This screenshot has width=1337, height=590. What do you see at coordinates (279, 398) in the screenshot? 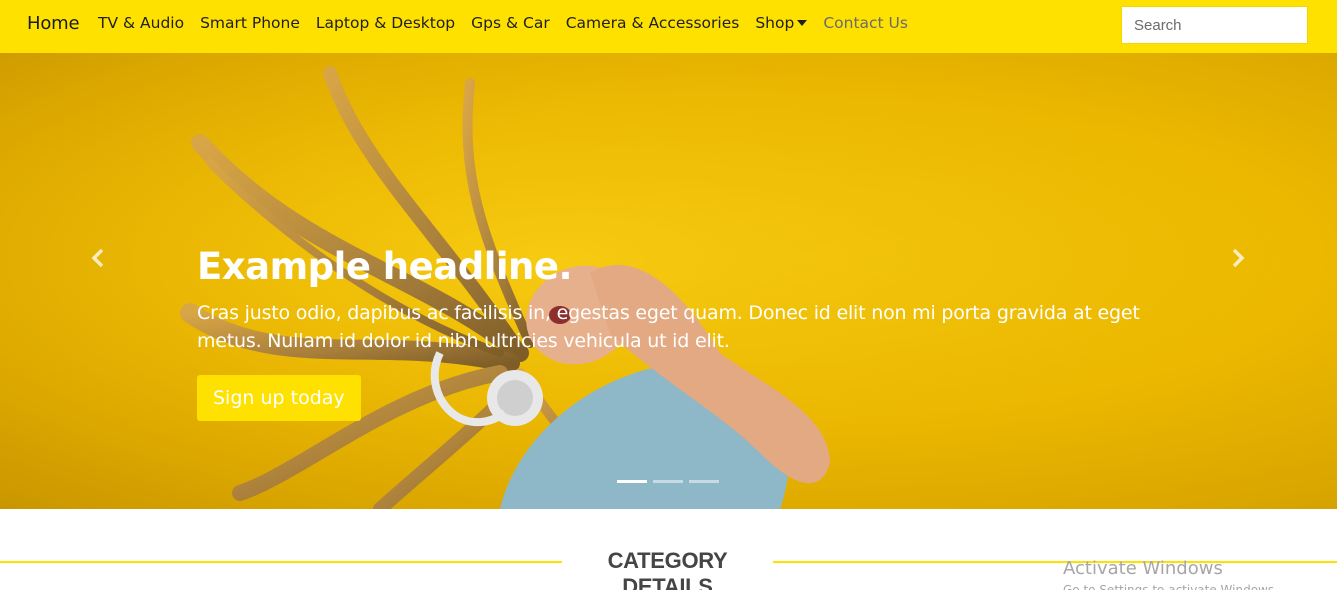
I see `sign-up-button: Sign up today` at bounding box center [279, 398].